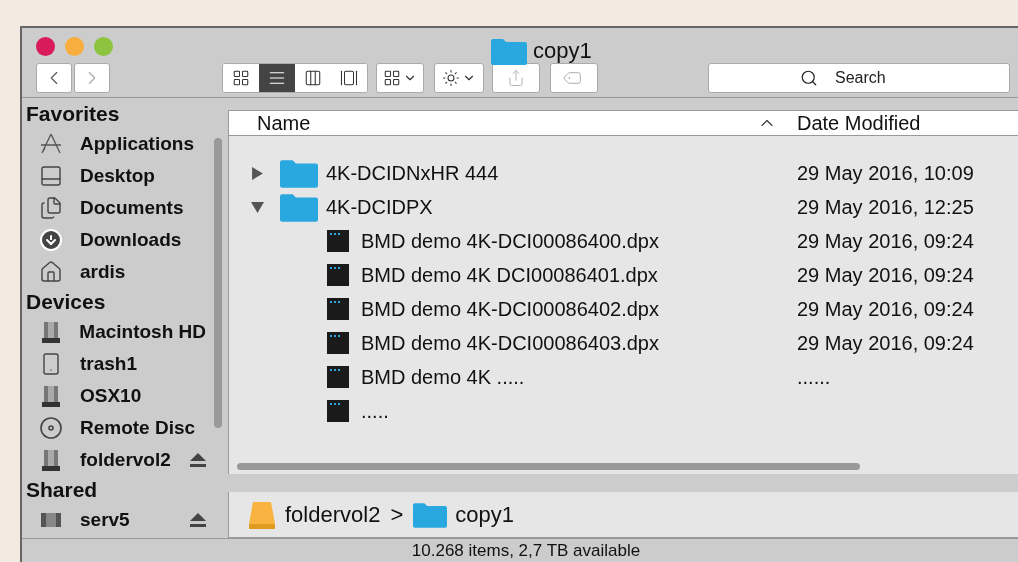 This screenshot has height=562, width=1018. Describe the element at coordinates (62, 490) in the screenshot. I see `sidebar-section-title: Shared` at that location.